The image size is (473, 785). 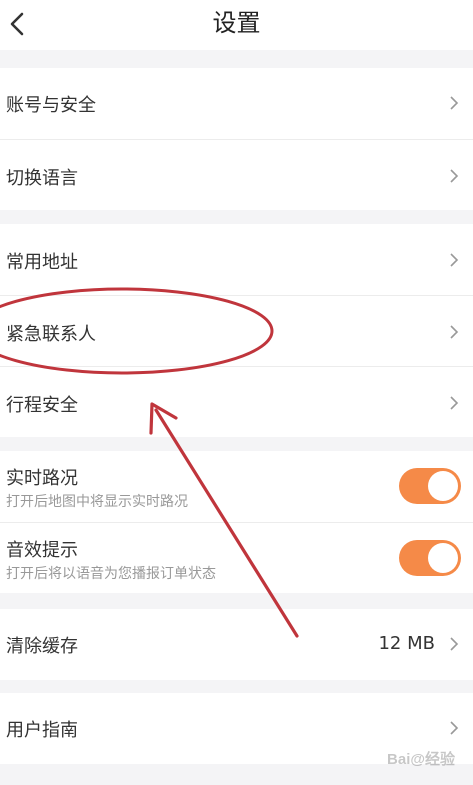 What do you see at coordinates (42, 405) in the screenshot?
I see `settings-item-label: 行程安全` at bounding box center [42, 405].